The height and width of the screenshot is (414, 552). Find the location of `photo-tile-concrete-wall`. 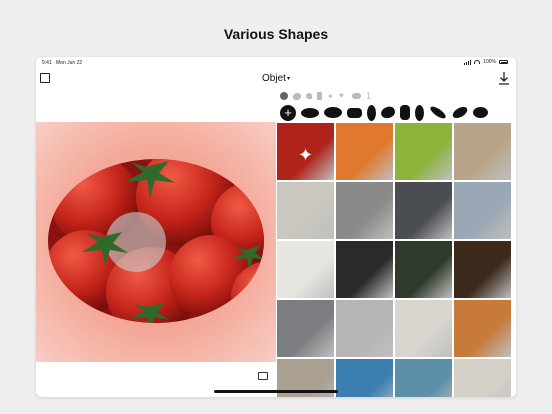

photo-tile-concrete-wall is located at coordinates (305, 328).